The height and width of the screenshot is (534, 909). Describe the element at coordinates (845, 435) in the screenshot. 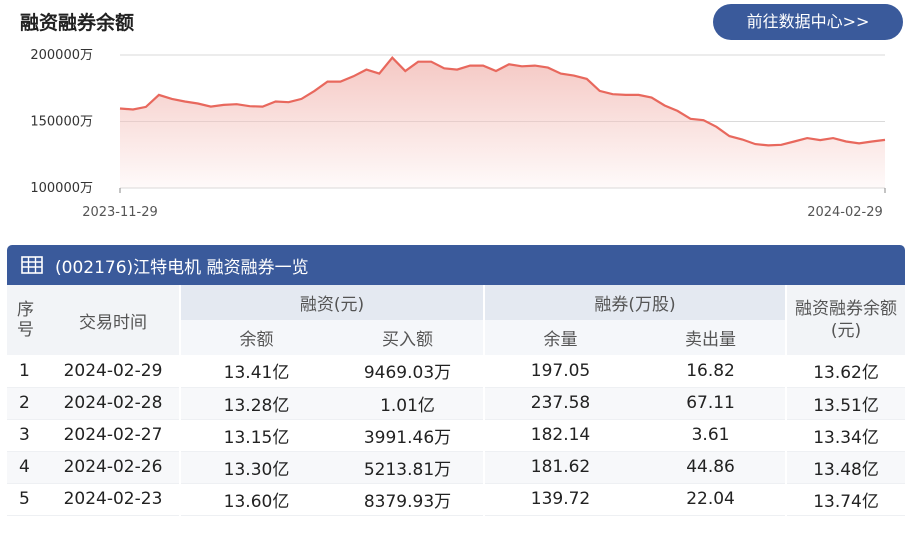

I see `cell-total: 13.34亿` at that location.